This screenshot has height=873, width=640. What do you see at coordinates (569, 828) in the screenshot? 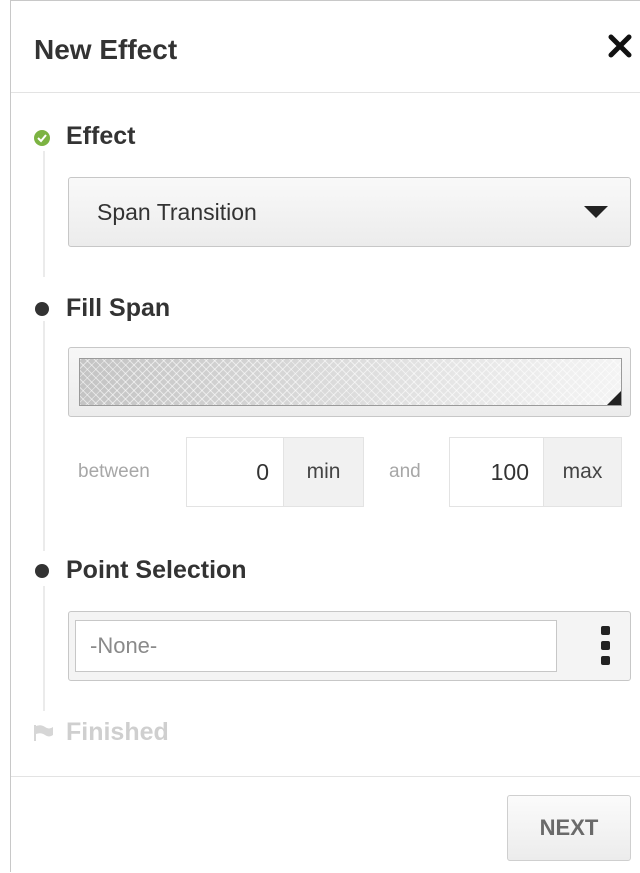
I see `next-button: NEXT` at bounding box center [569, 828].